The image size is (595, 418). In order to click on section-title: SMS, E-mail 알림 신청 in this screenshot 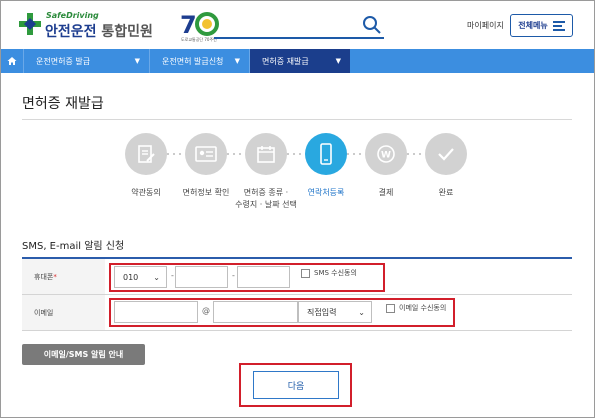, I will do `click(73, 246)`.